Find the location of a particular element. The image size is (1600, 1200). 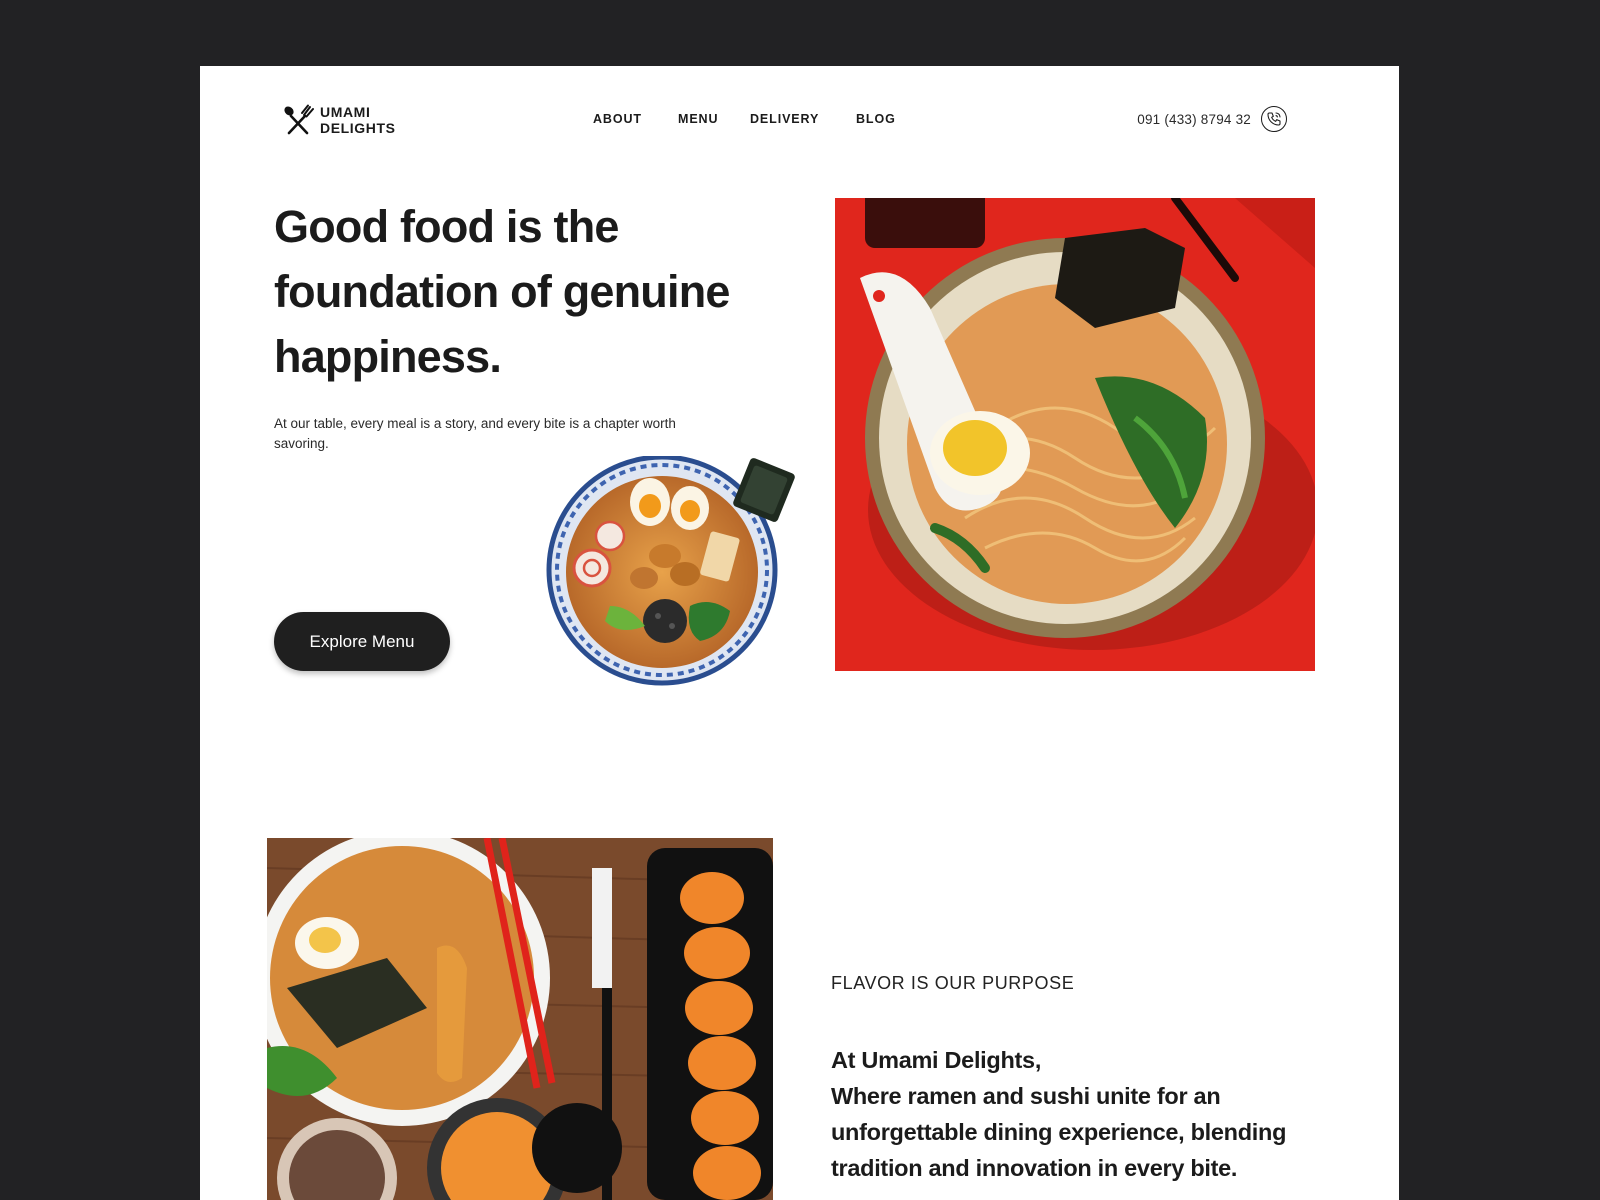

explore-menu-button: Explore Menu is located at coordinates (362, 641).